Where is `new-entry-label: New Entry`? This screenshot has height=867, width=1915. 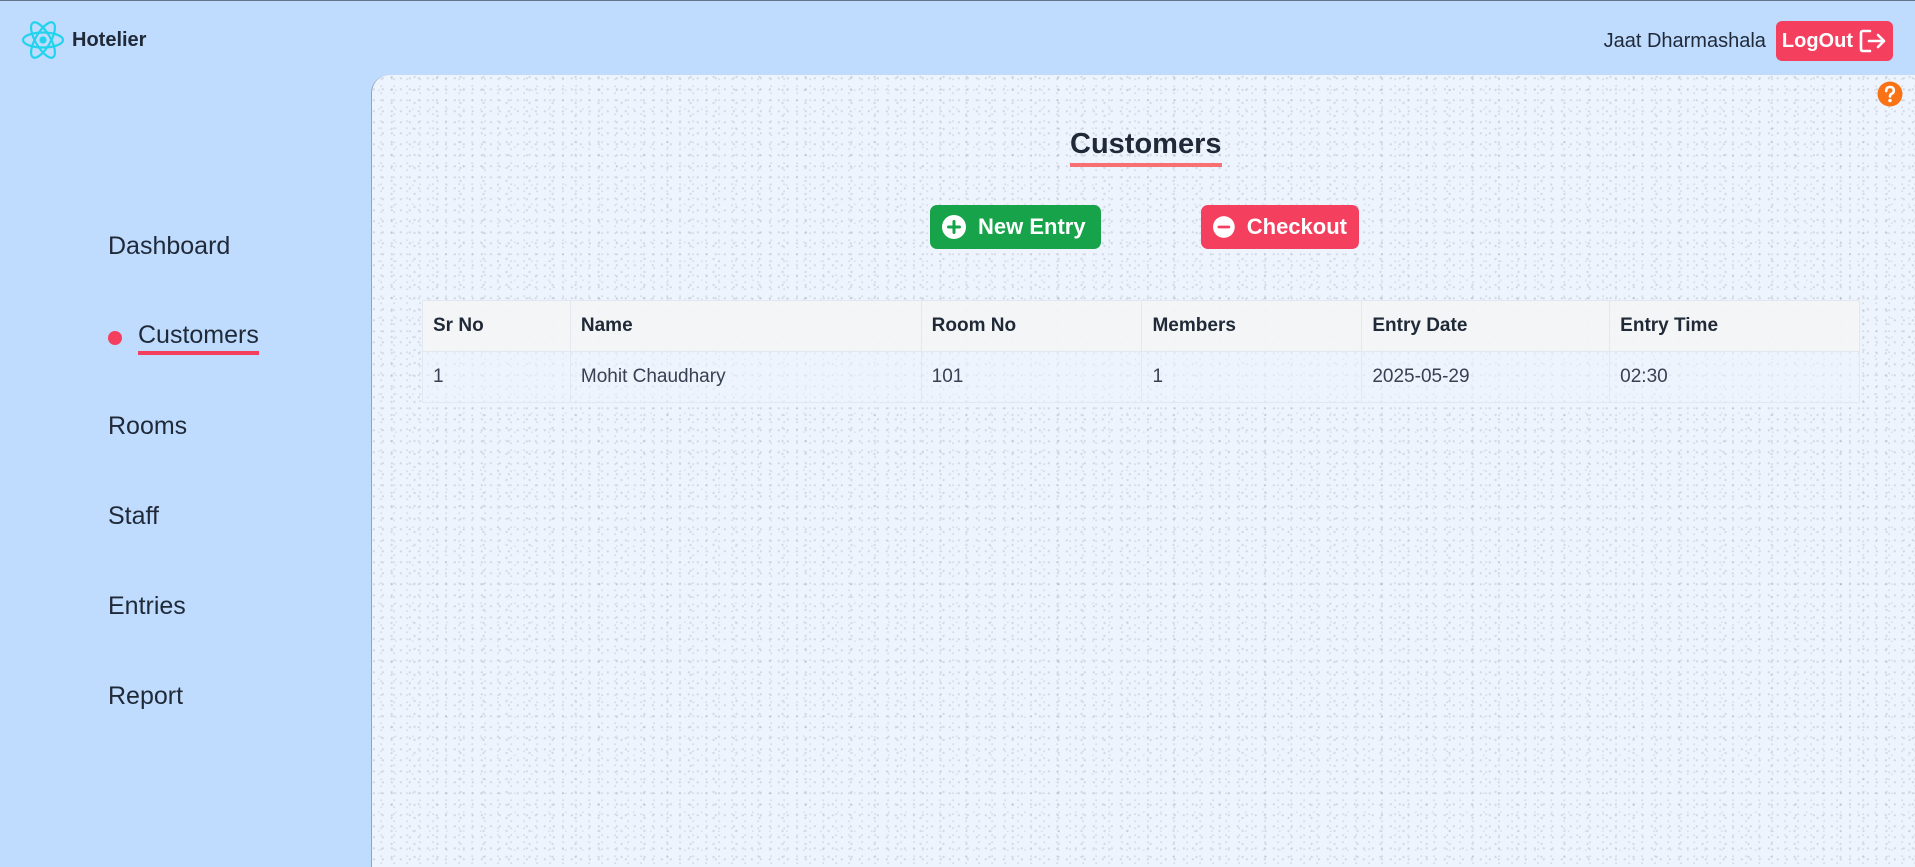 new-entry-label: New Entry is located at coordinates (1032, 226).